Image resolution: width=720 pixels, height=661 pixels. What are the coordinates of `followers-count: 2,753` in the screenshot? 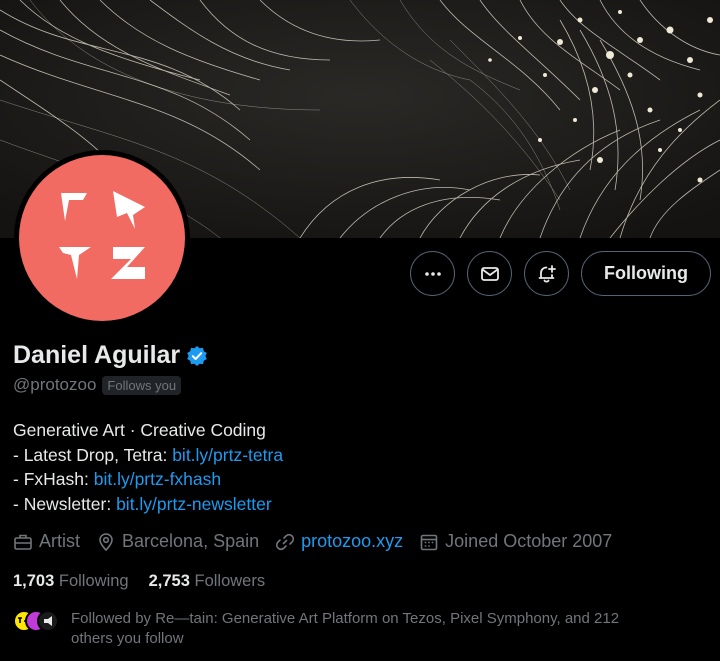 It's located at (169, 581).